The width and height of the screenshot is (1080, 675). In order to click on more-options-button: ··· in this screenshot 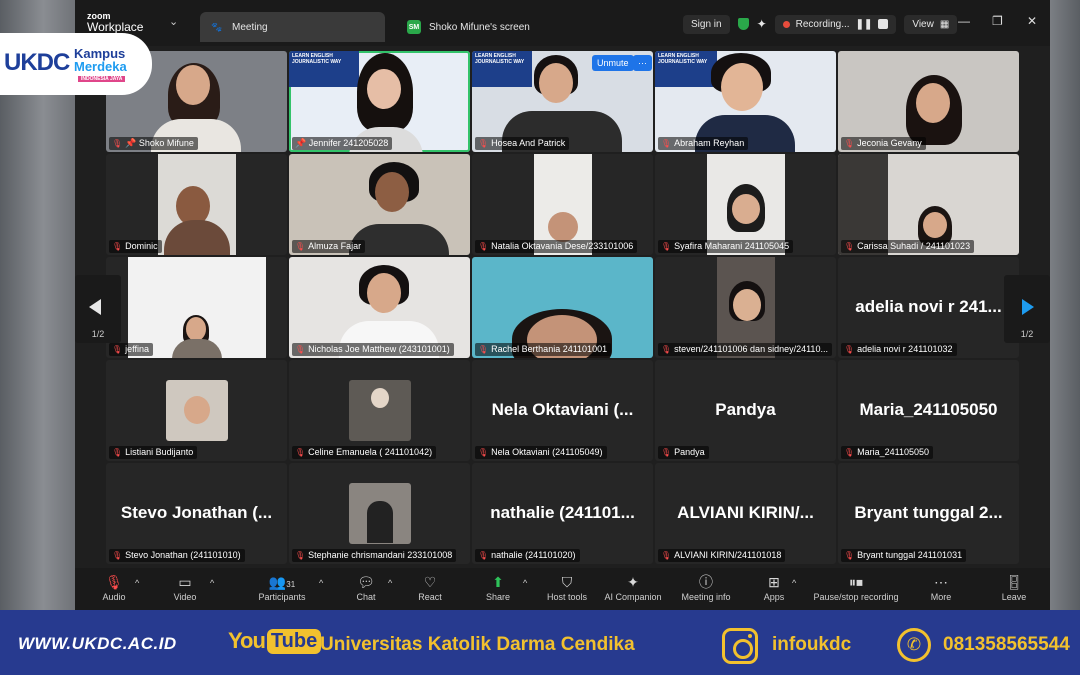, I will do `click(642, 63)`.